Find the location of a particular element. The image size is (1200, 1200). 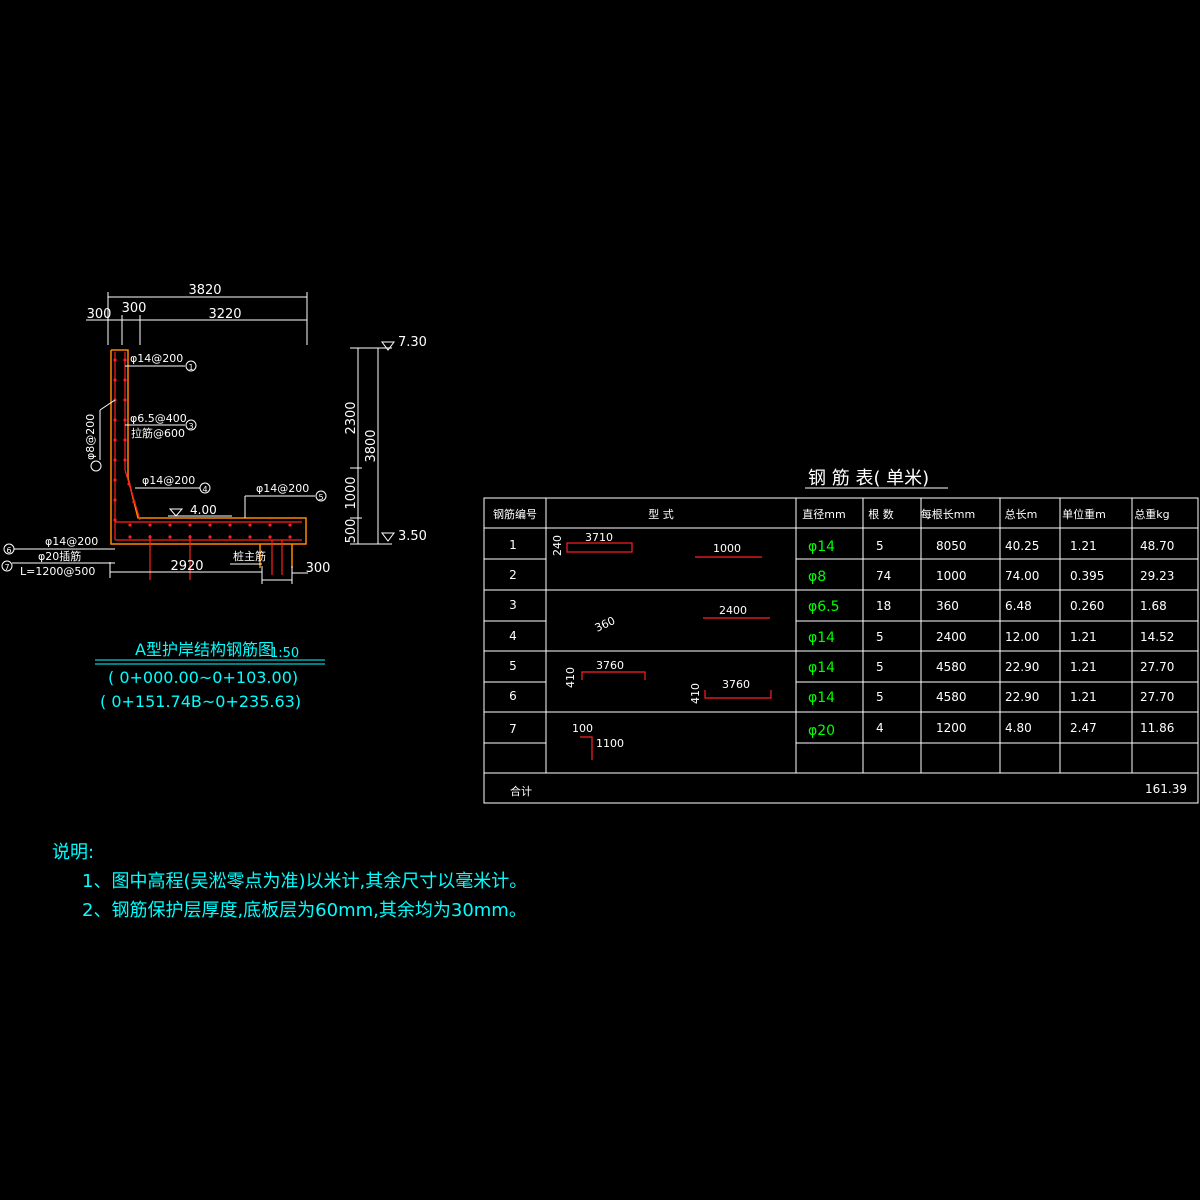

row-3-unit: 0.260 is located at coordinates (1087, 606).